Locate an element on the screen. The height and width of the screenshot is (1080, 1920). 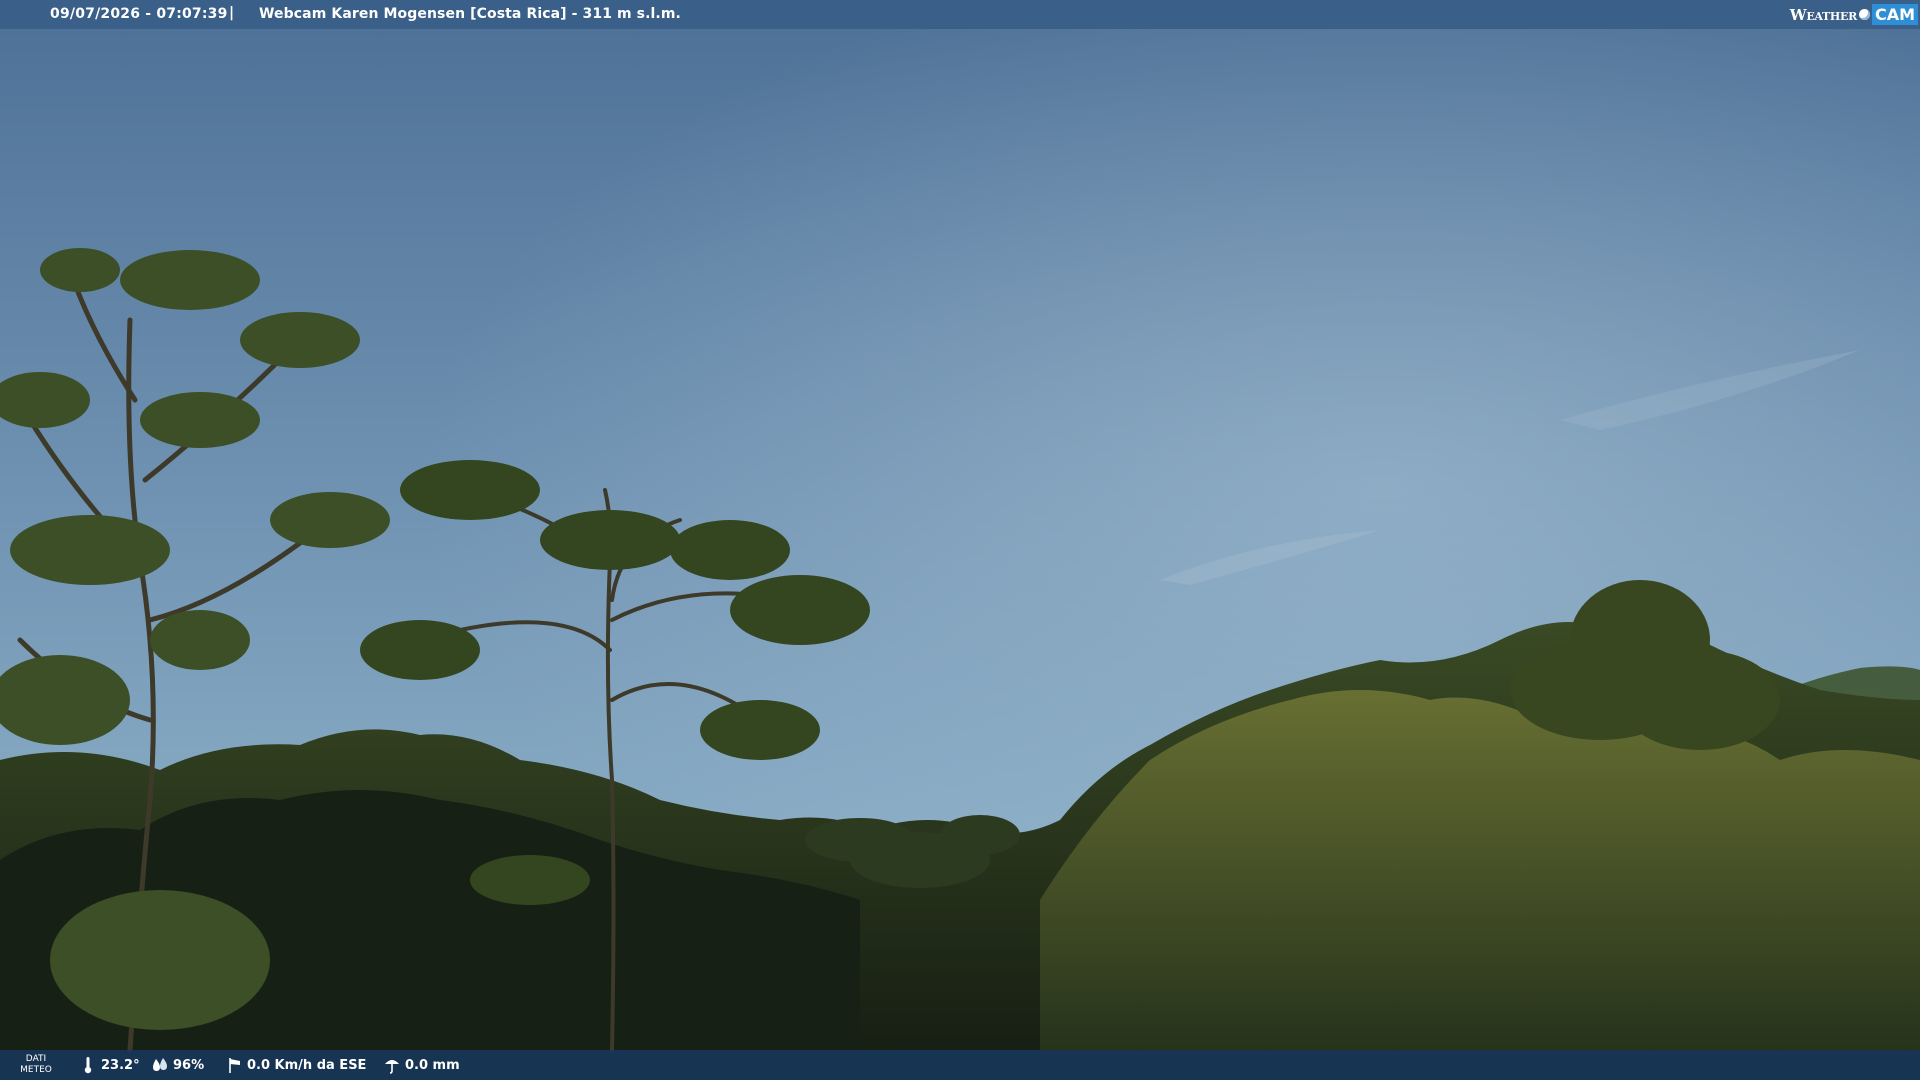
right-tall-tree is located at coordinates (1645, 665).